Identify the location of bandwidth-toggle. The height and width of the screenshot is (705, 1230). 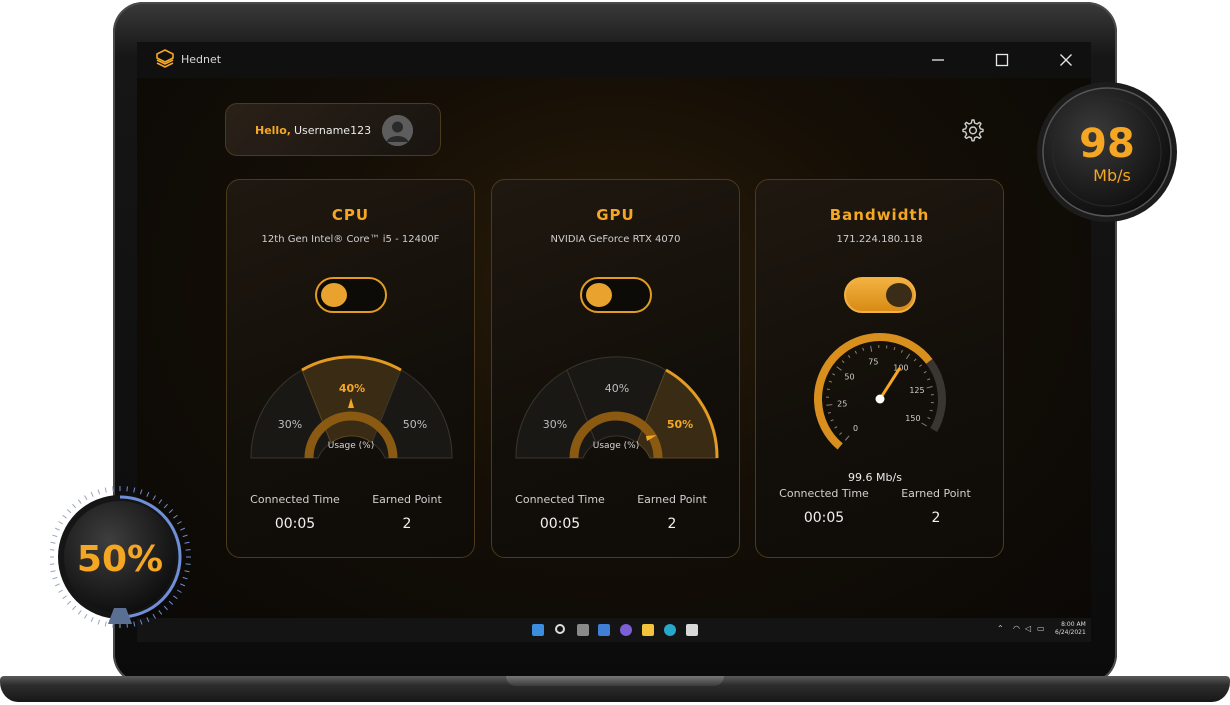
(880, 295).